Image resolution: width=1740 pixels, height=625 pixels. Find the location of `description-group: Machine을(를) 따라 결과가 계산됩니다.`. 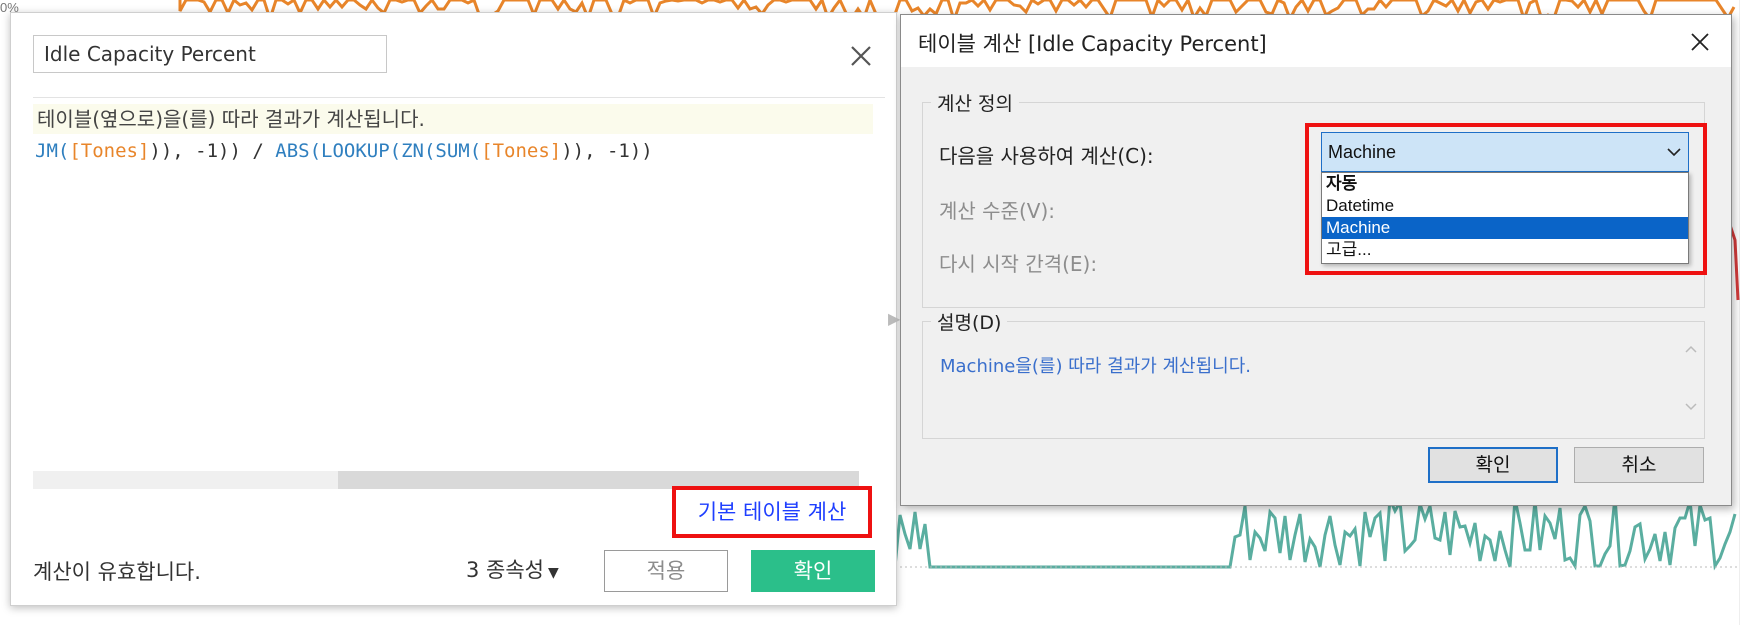

description-group: Machine을(를) 따라 결과가 계산됩니다. is located at coordinates (1313, 380).